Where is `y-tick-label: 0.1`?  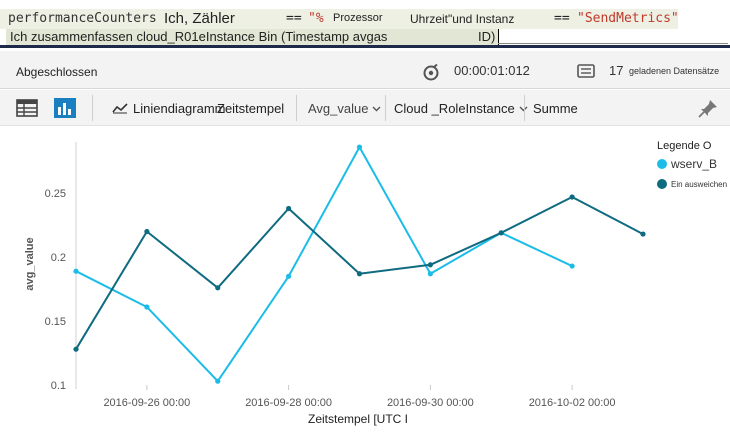
y-tick-label: 0.1 is located at coordinates (58, 386).